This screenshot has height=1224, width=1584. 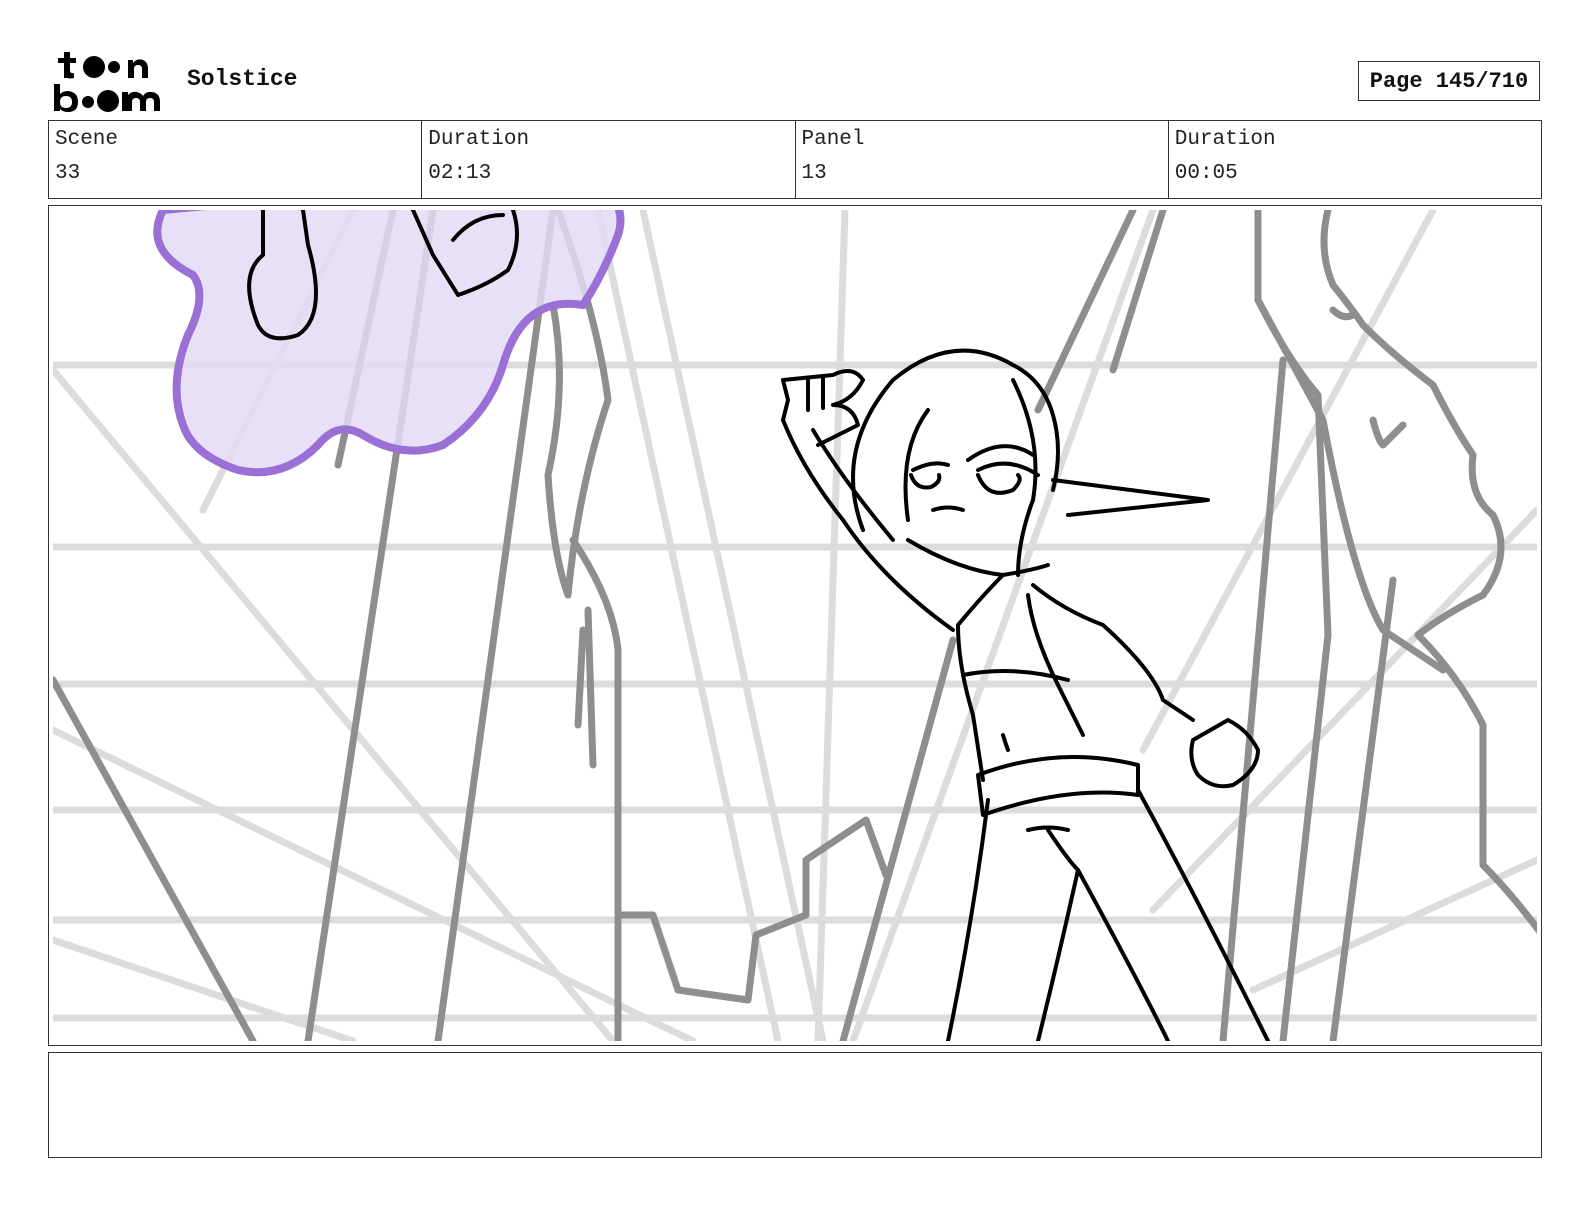 I want to click on panel-cell: Panel 13, so click(x=982, y=159).